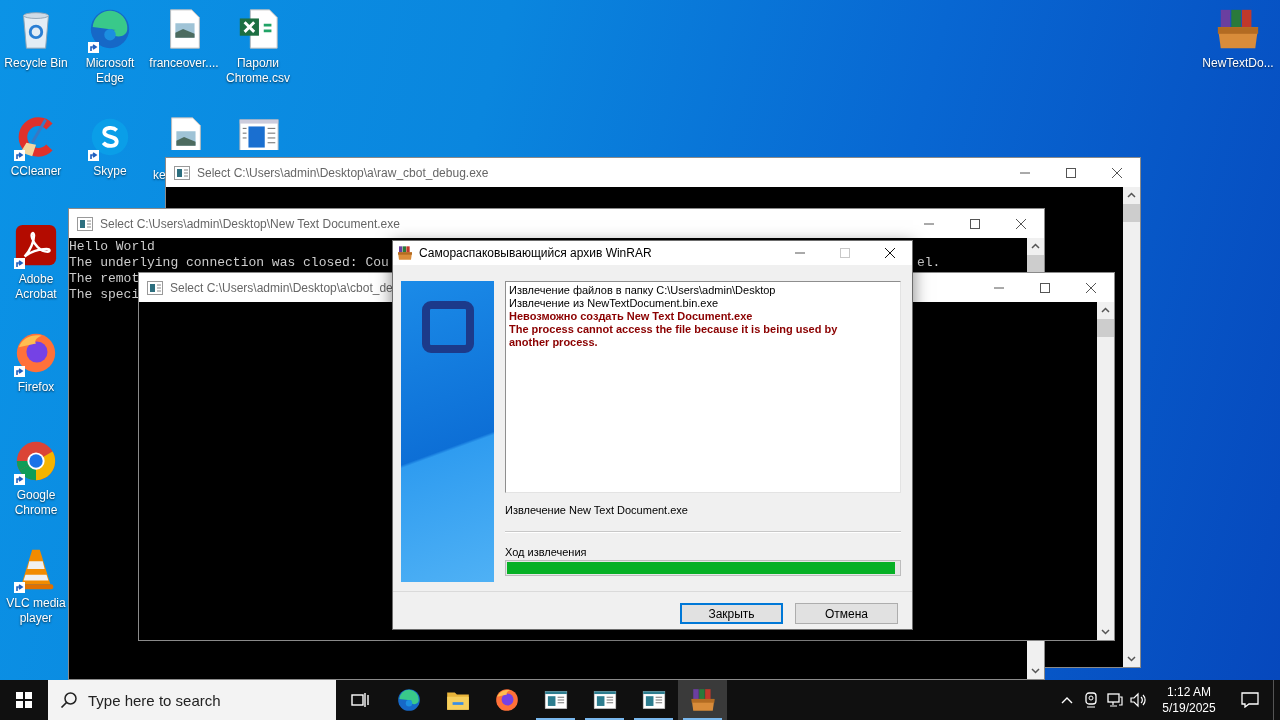 This screenshot has height=720, width=1280. What do you see at coordinates (1091, 700) in the screenshot?
I see `camera-icon` at bounding box center [1091, 700].